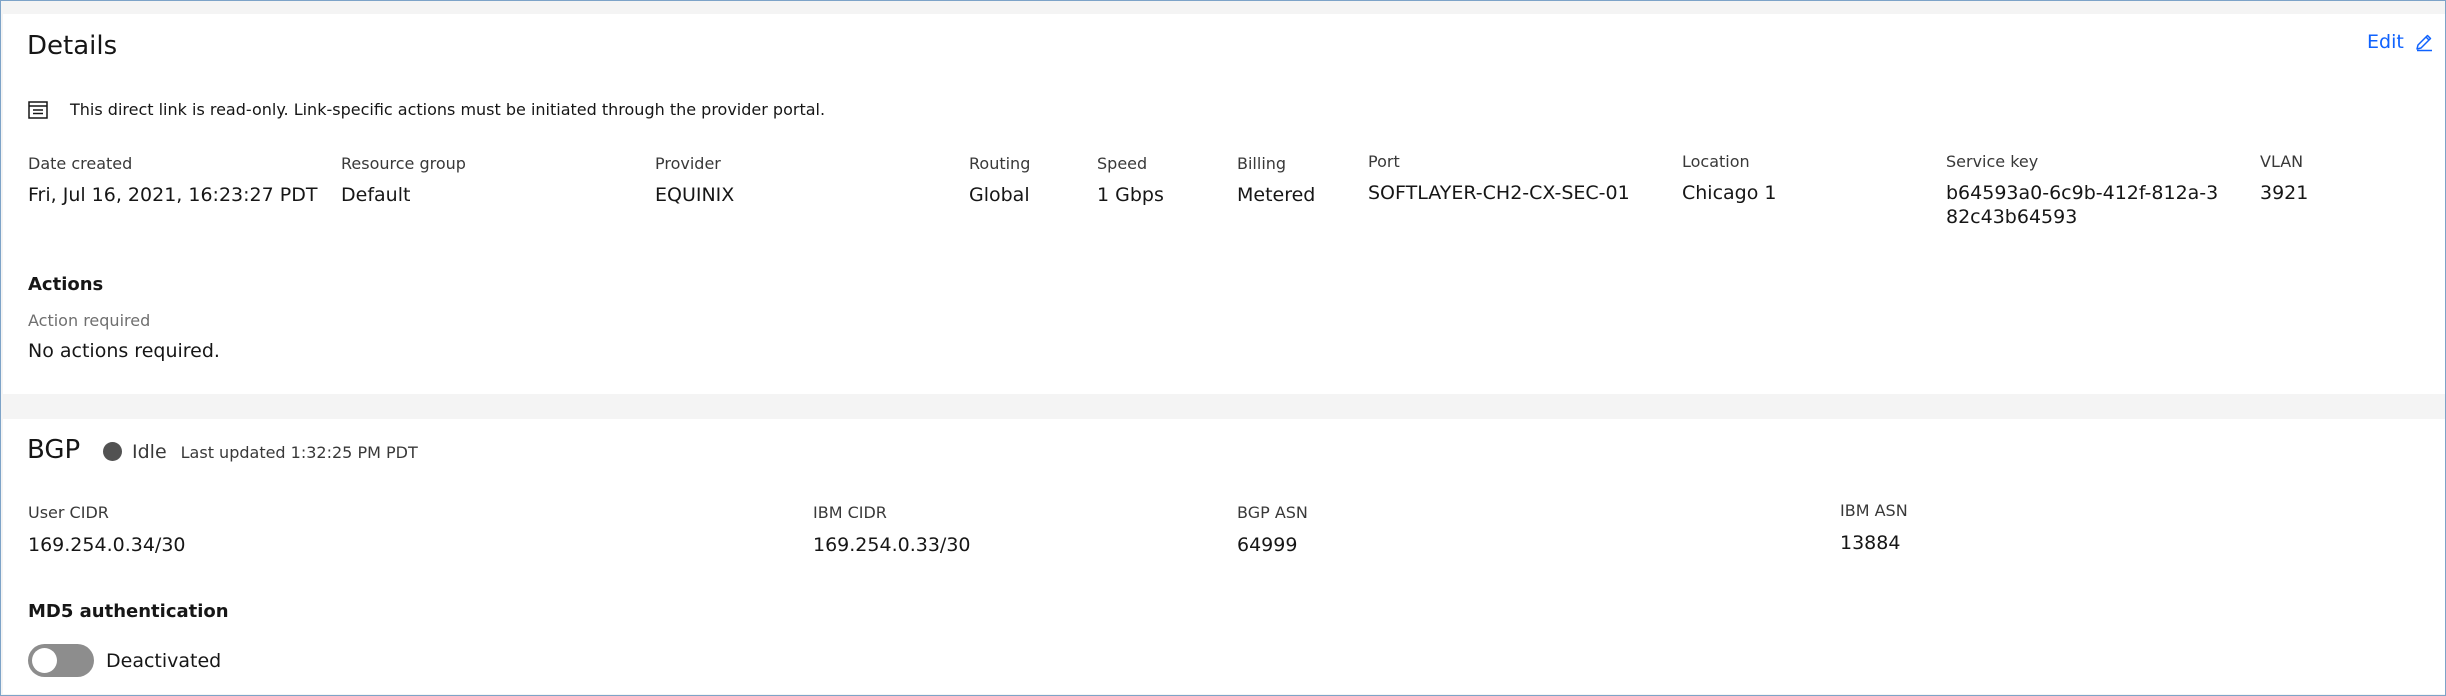  What do you see at coordinates (112, 451) in the screenshot?
I see `status-dot-icon` at bounding box center [112, 451].